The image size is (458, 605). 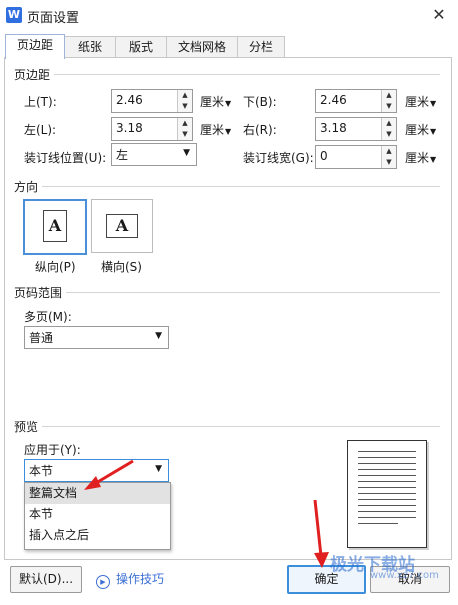 I want to click on arrow-to-whole-document, so click(x=109, y=474).